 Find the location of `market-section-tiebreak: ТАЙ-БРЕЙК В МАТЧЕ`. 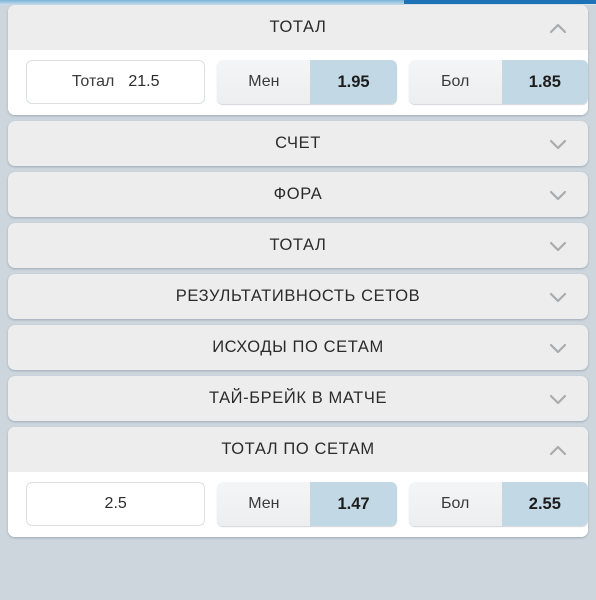

market-section-tiebreak: ТАЙ-БРЕЙК В МАТЧЕ is located at coordinates (298, 398).